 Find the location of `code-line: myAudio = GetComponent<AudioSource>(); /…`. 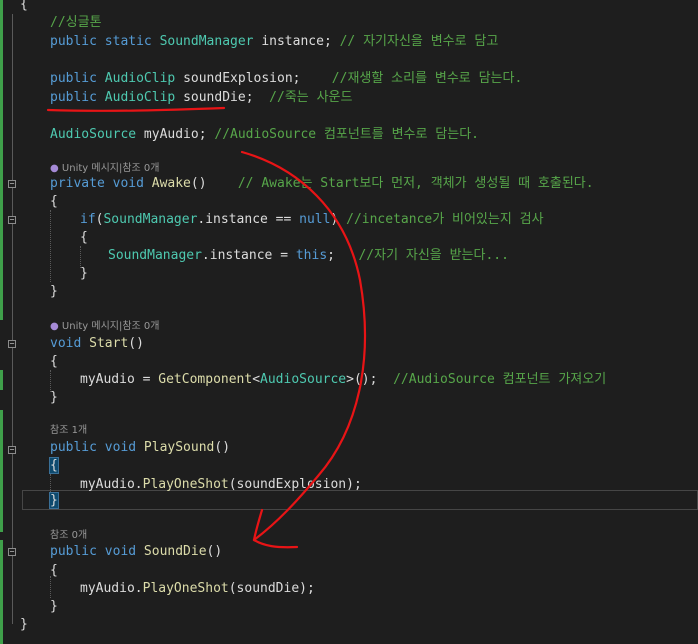

code-line: myAudio = GetComponent<AudioSource>(); /… is located at coordinates (343, 380).